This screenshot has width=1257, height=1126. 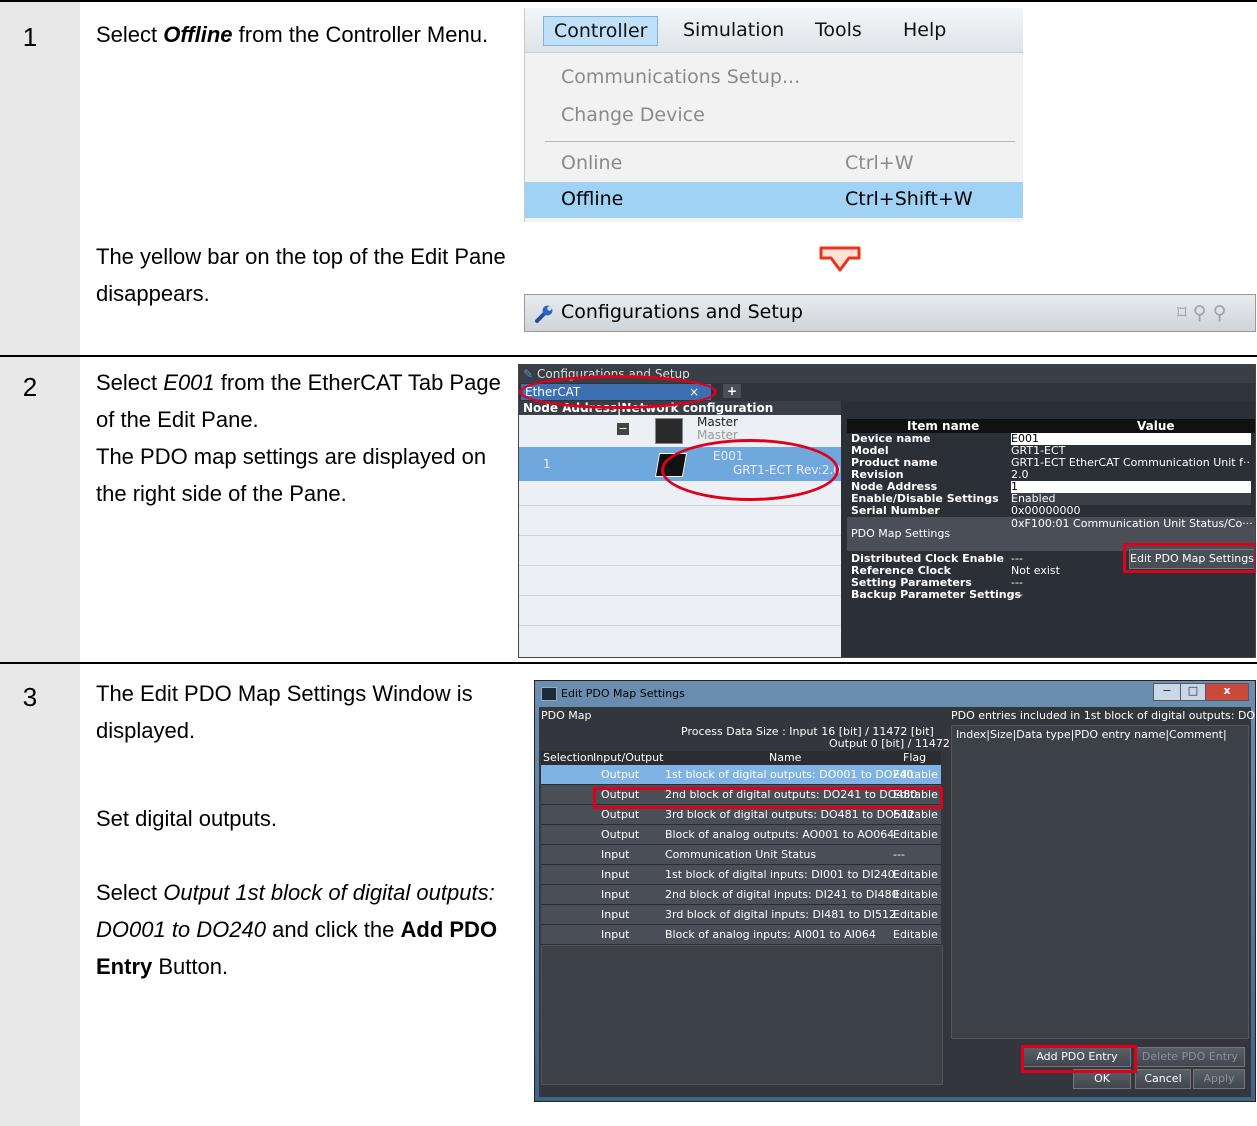 What do you see at coordinates (187, 818) in the screenshot?
I see `step-3-set-outputs: Set digital outputs.` at bounding box center [187, 818].